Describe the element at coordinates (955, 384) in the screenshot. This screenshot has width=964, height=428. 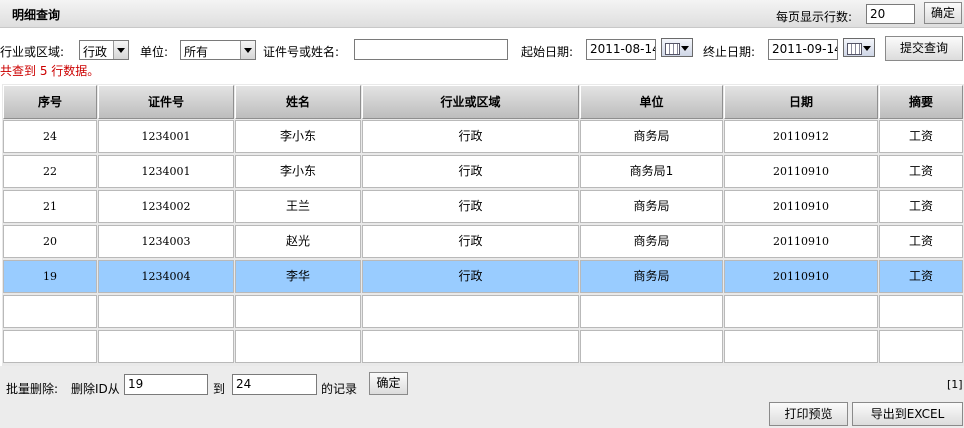
I see `pager-link: [1]` at that location.